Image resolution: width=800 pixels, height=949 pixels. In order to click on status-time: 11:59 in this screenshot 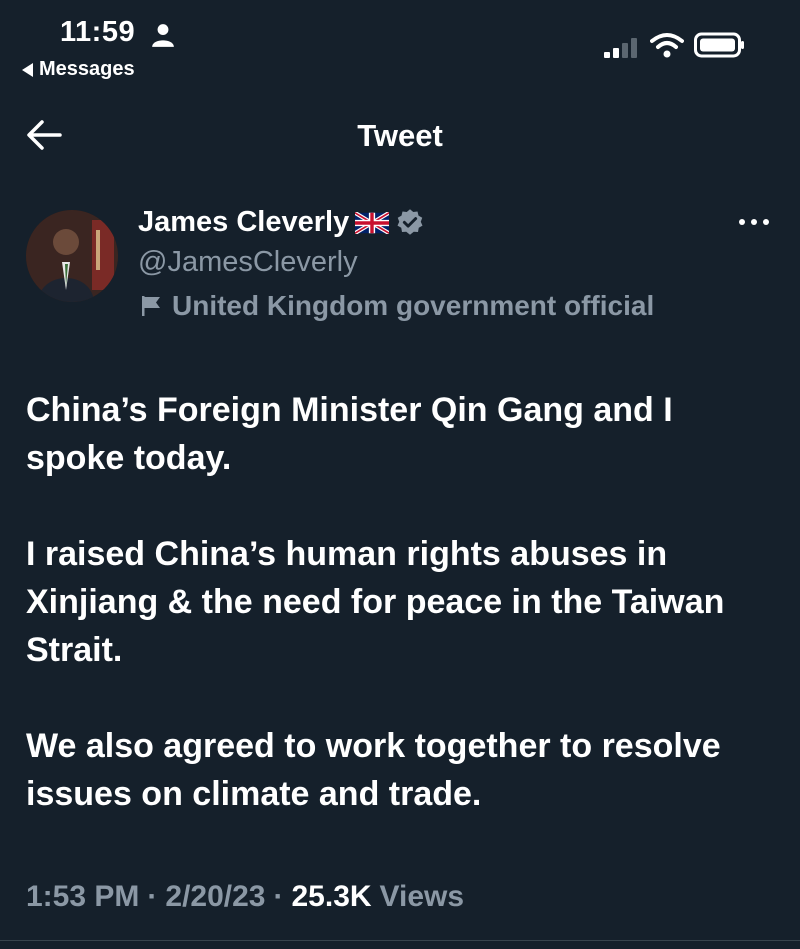, I will do `click(98, 32)`.